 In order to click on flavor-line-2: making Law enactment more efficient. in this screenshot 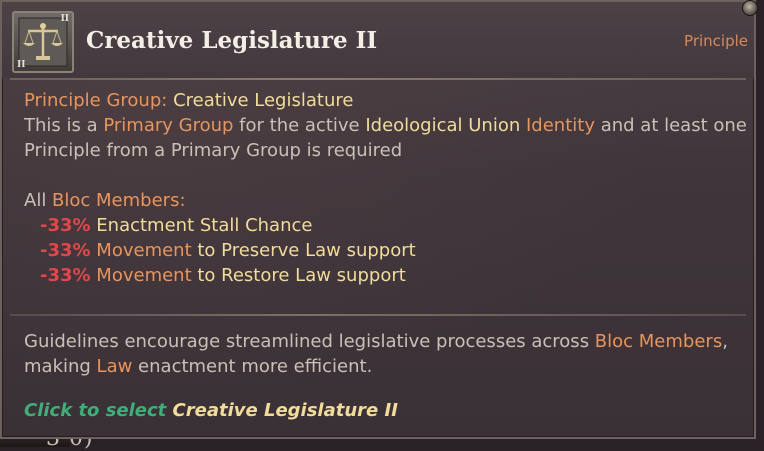, I will do `click(384, 366)`.